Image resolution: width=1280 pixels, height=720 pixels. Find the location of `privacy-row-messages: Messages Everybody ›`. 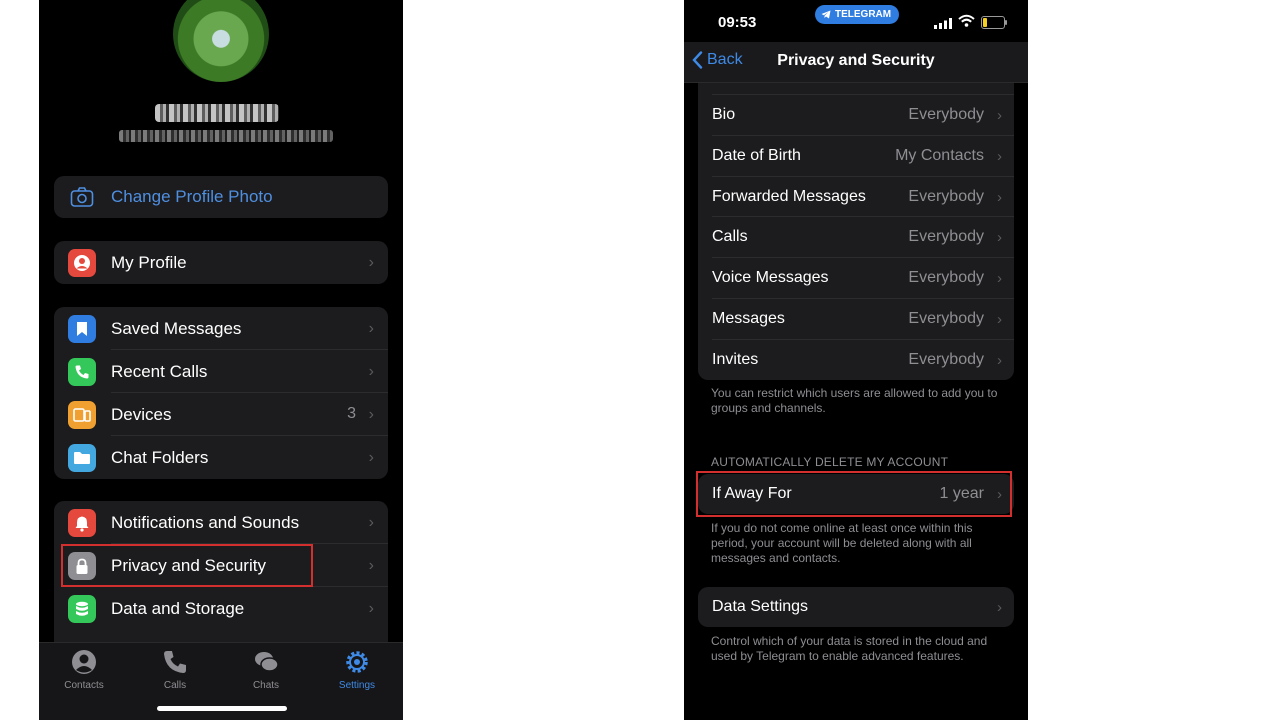

privacy-row-messages: Messages Everybody › is located at coordinates (856, 319).